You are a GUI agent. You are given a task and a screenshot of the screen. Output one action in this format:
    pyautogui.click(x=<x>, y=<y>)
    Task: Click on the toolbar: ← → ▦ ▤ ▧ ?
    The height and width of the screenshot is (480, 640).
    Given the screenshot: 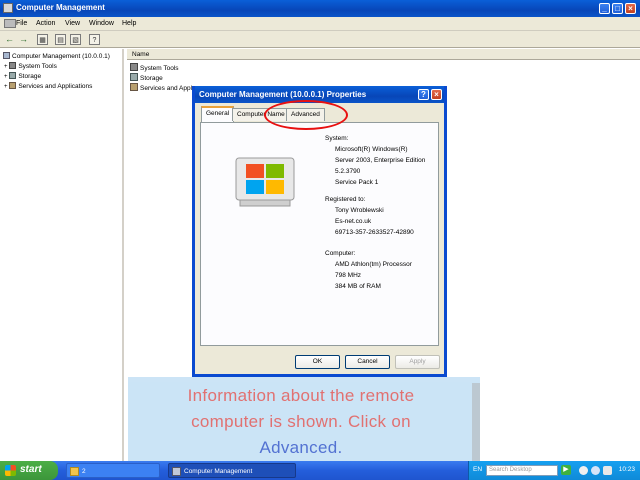 What is the action you would take?
    pyautogui.click(x=320, y=39)
    